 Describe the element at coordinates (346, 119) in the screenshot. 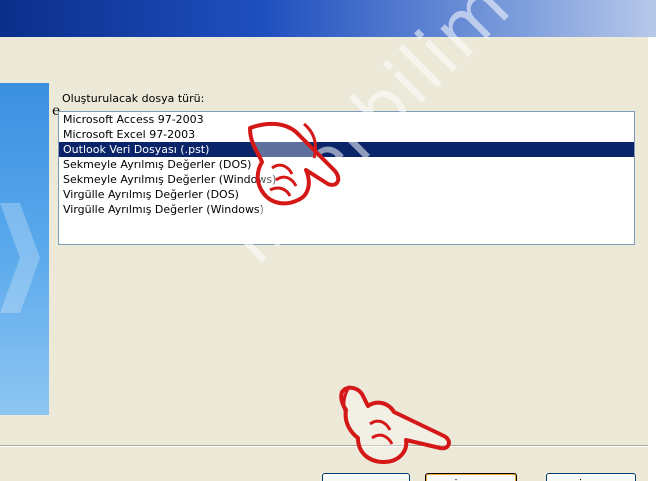

I see `list-item: Microsoft Access 97-2003` at that location.